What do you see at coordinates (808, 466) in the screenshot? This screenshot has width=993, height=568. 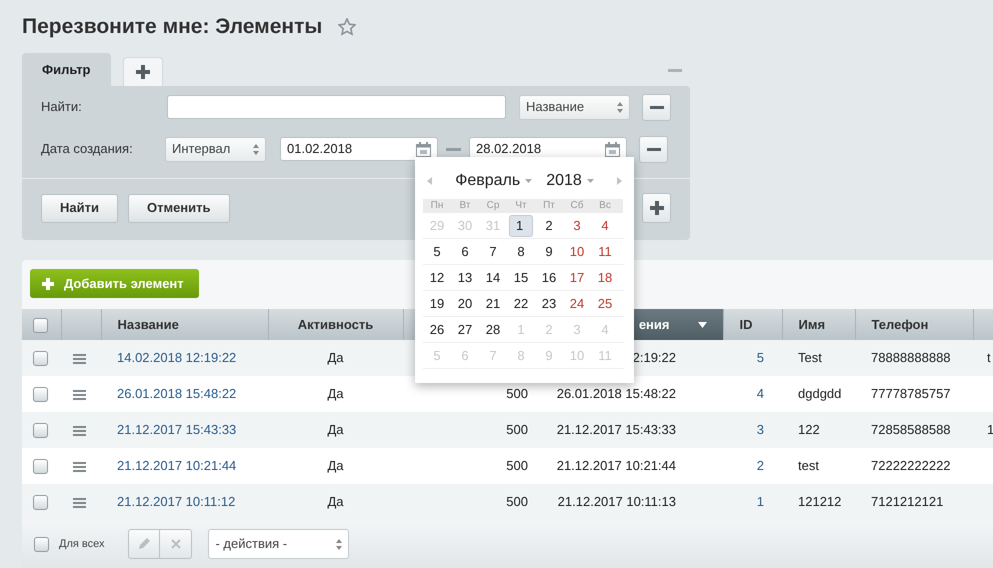 I see `table-cell: test` at bounding box center [808, 466].